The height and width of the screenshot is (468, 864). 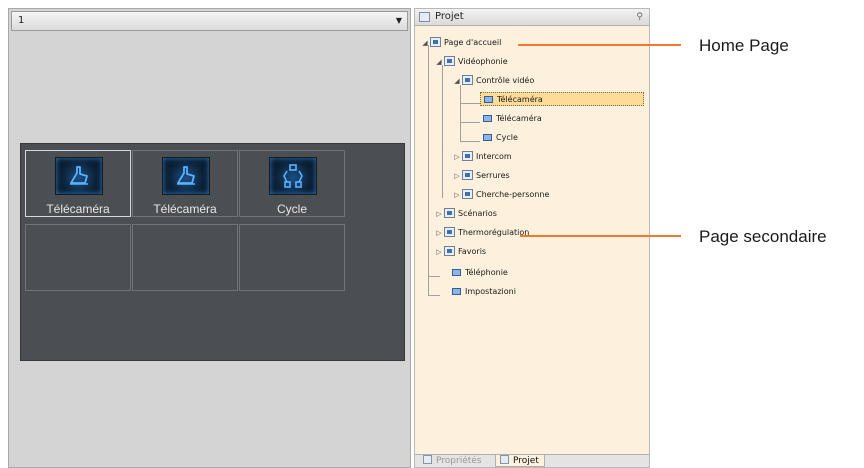 What do you see at coordinates (399, 21) in the screenshot?
I see `chevron-down-icon: ▼` at bounding box center [399, 21].